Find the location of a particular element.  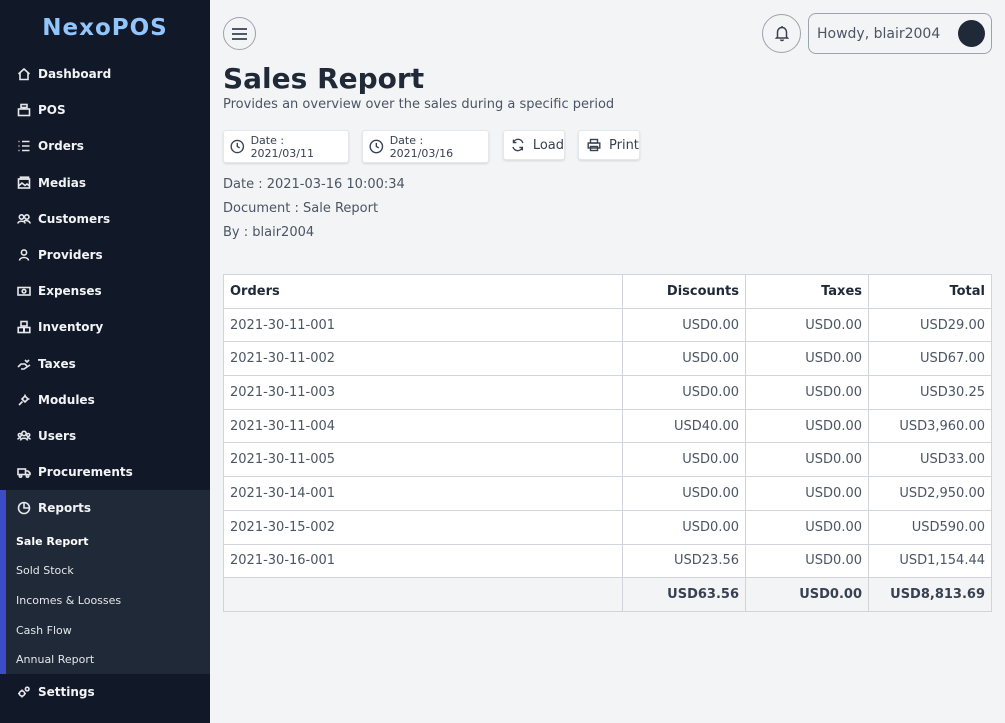

sidebar-item-settings: Settings is located at coordinates (105, 692).